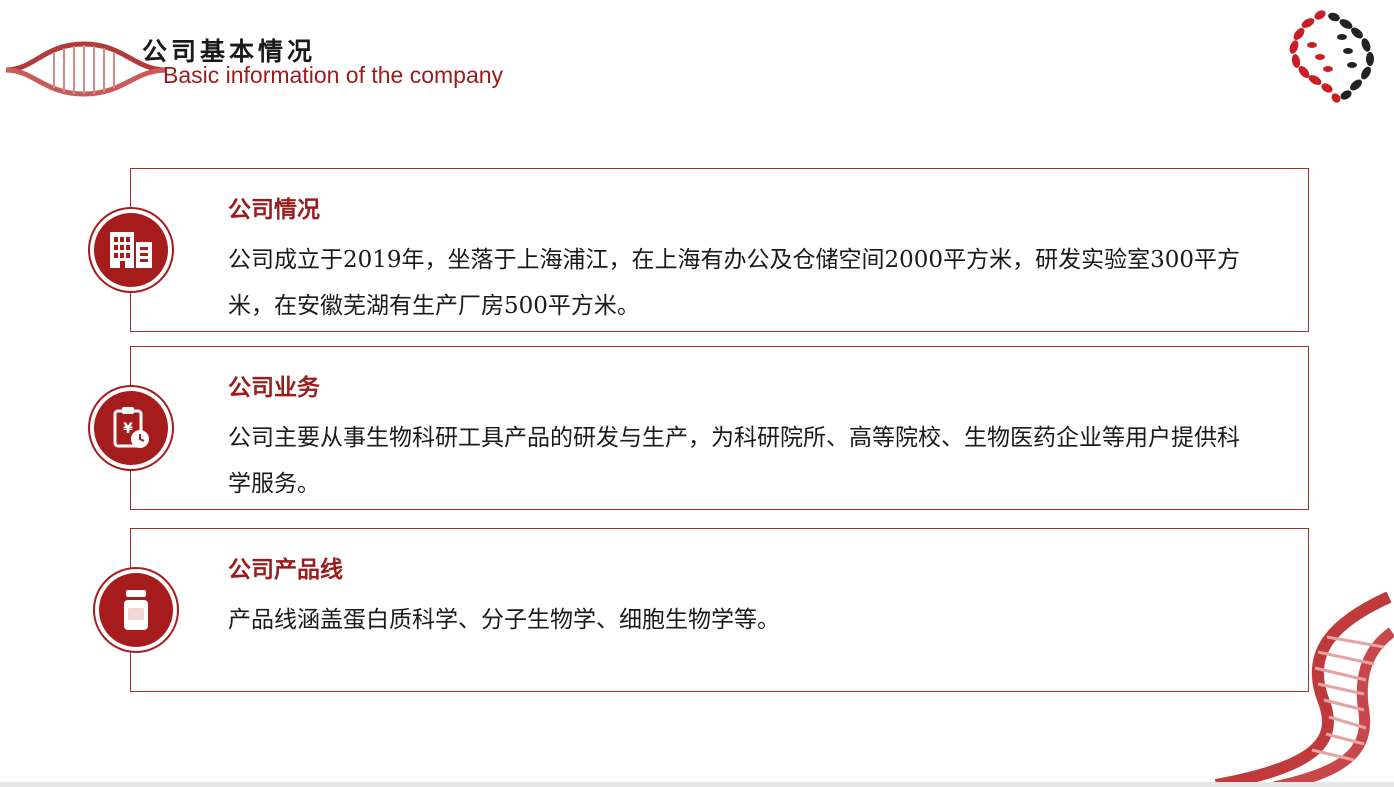 This screenshot has width=1394, height=787. What do you see at coordinates (274, 209) in the screenshot?
I see `section-title: 公司情况` at bounding box center [274, 209].